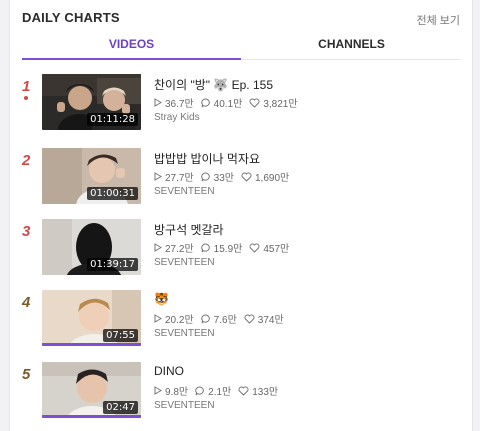  I want to click on rank-new-indicator, so click(26, 98).